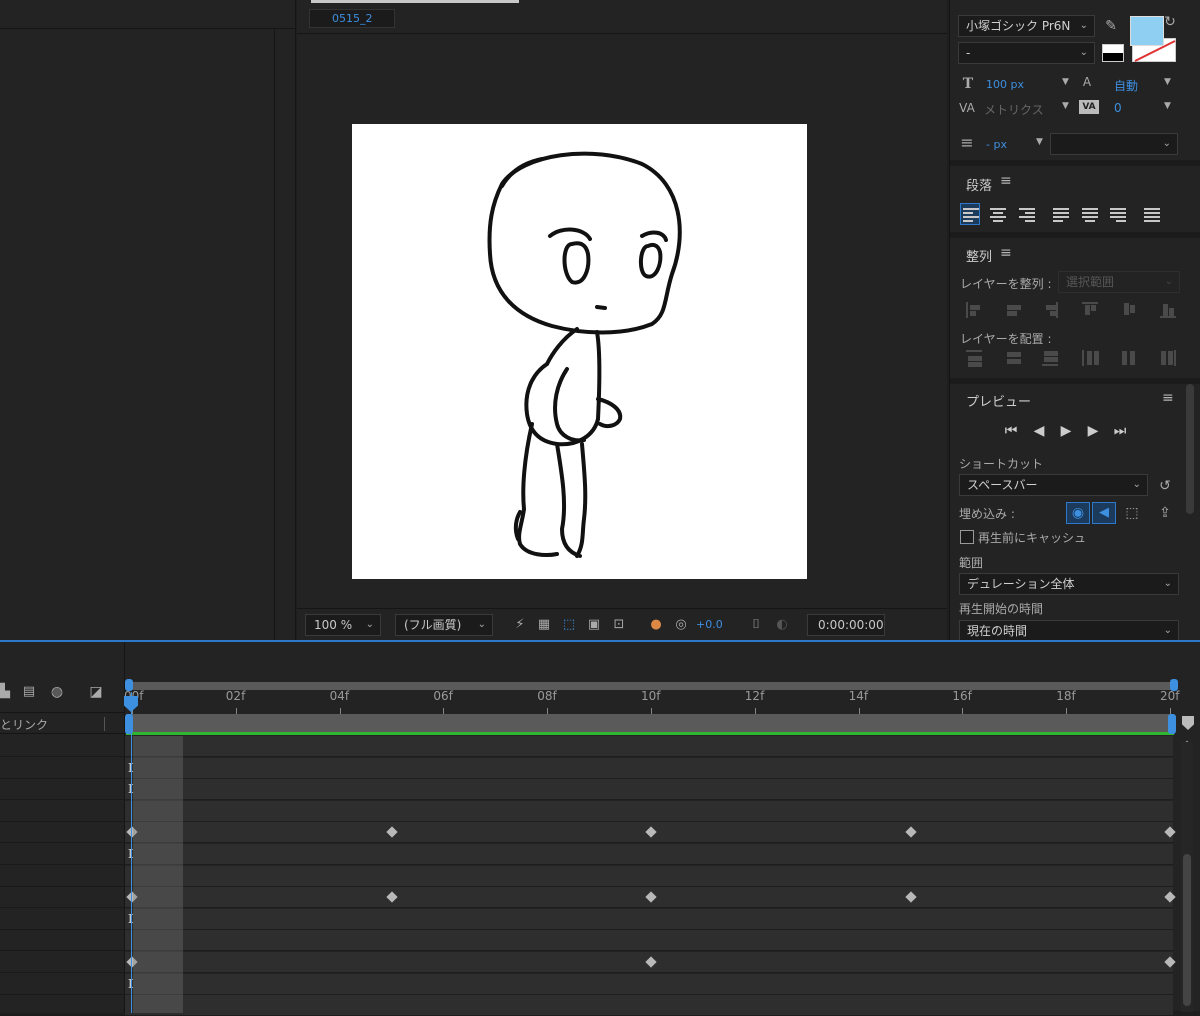  What do you see at coordinates (846, 625) in the screenshot?
I see `current-time-display: 0:00:00:00` at bounding box center [846, 625].